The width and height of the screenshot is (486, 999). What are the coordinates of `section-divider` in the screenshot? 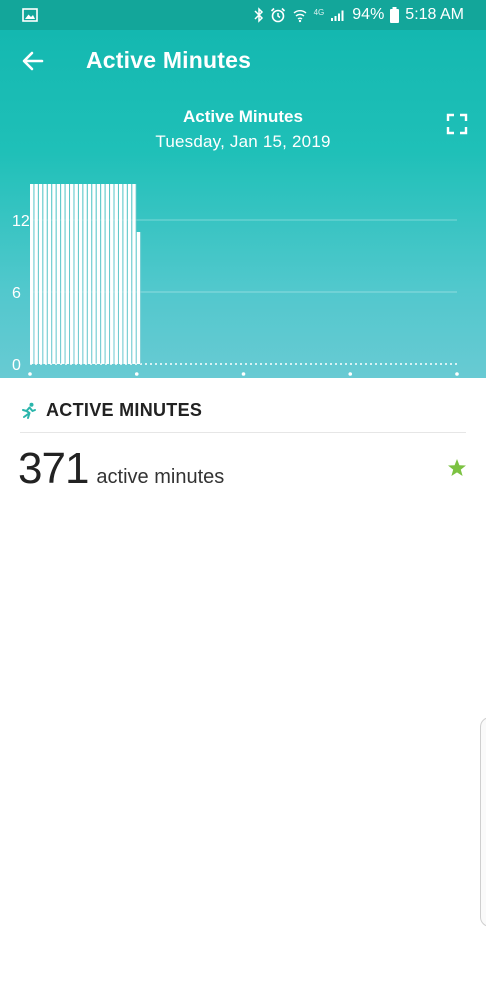 It's located at (243, 432).